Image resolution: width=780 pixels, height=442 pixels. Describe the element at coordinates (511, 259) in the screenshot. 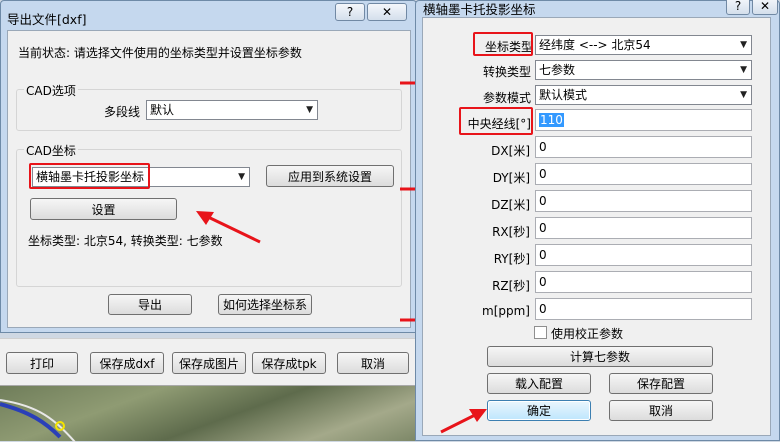

I see `param-label-ry: RY[秒]` at that location.